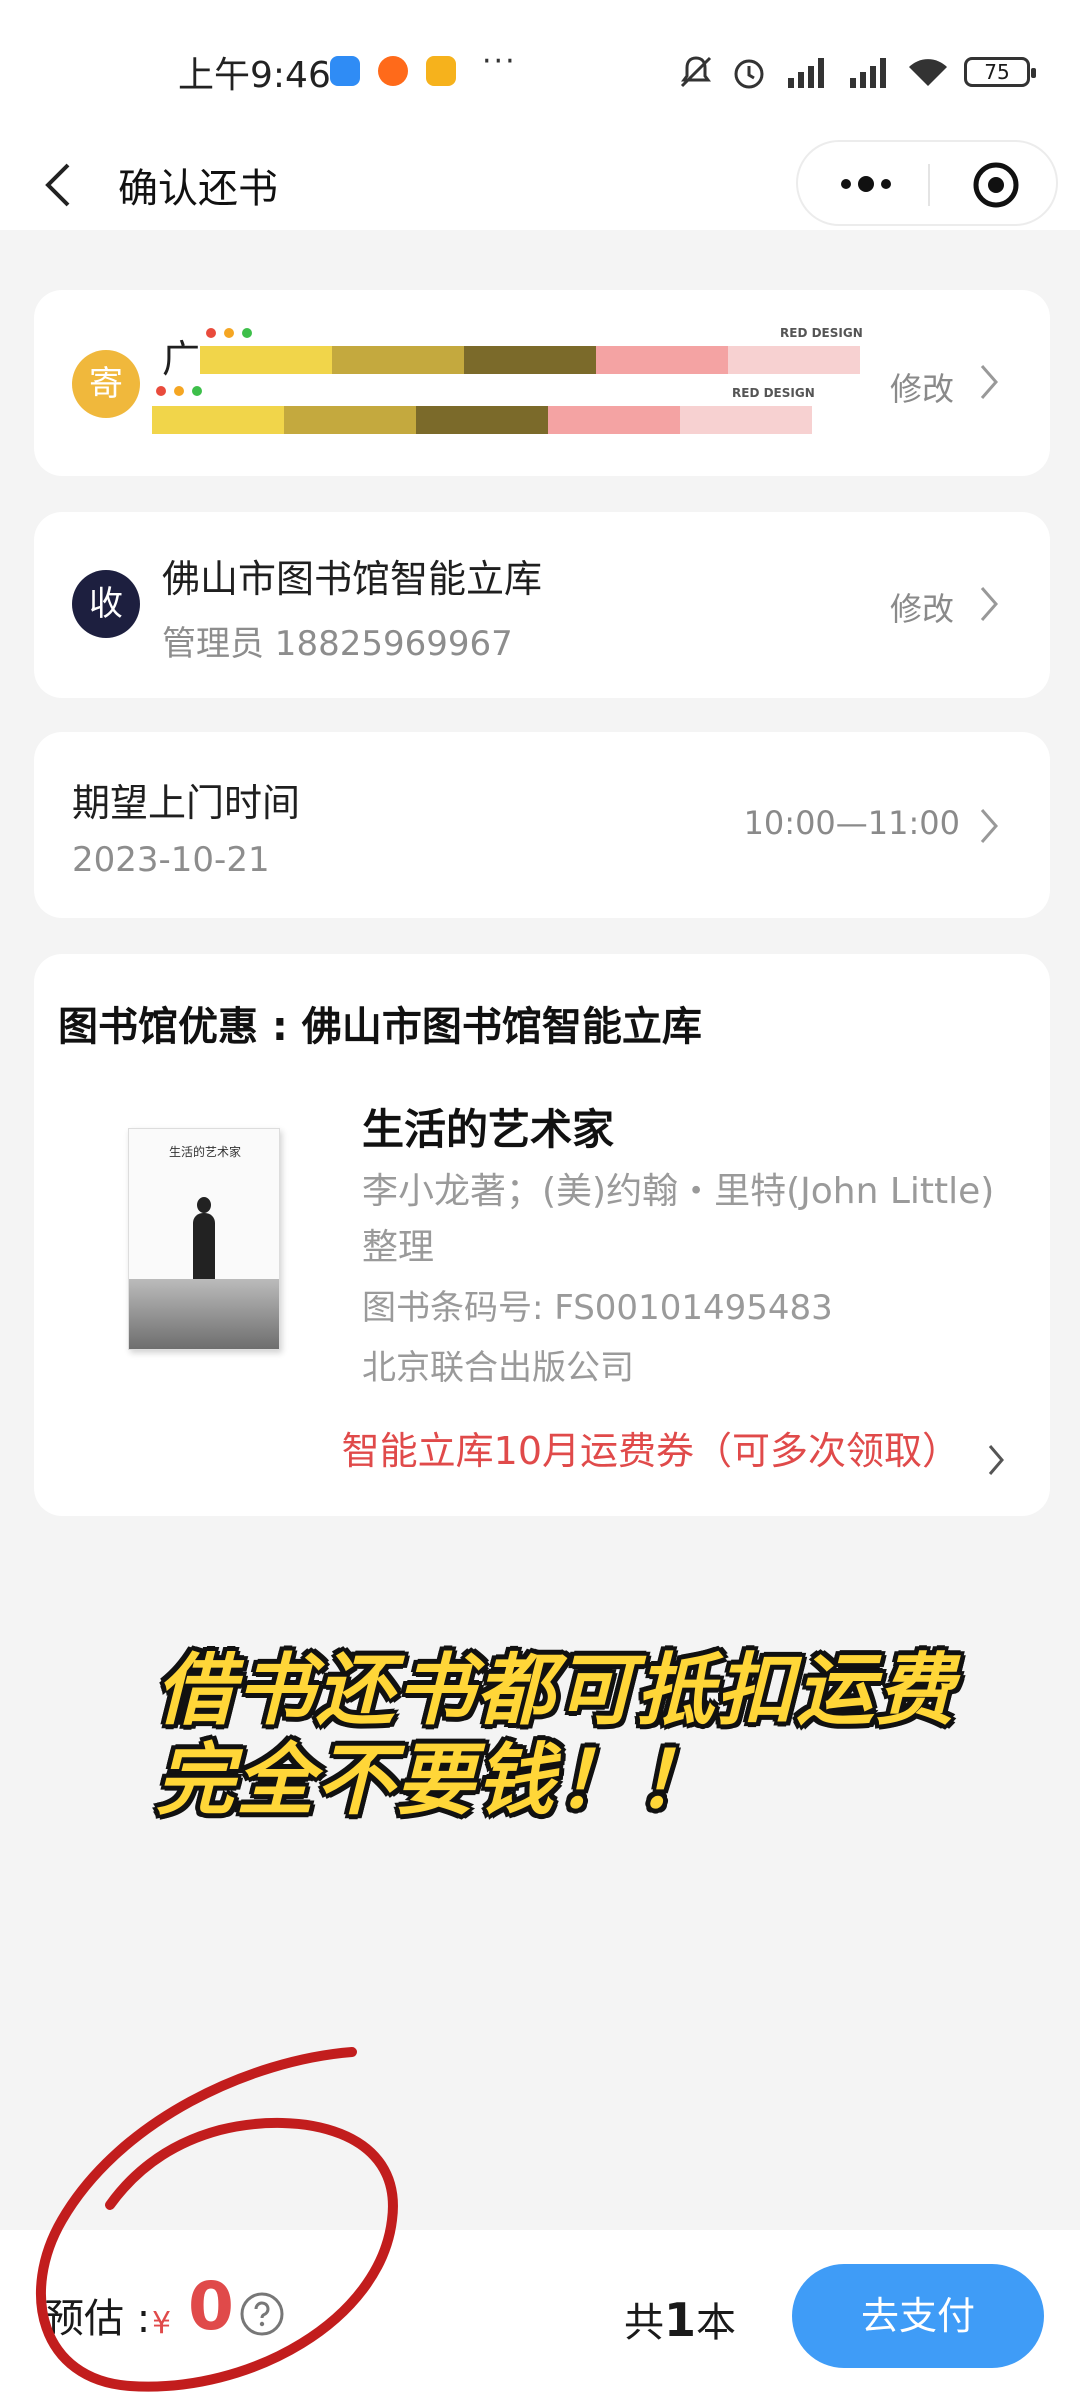 This screenshot has width=1080, height=2400. Describe the element at coordinates (204, 1205) in the screenshot. I see `cover-figure-head` at that location.